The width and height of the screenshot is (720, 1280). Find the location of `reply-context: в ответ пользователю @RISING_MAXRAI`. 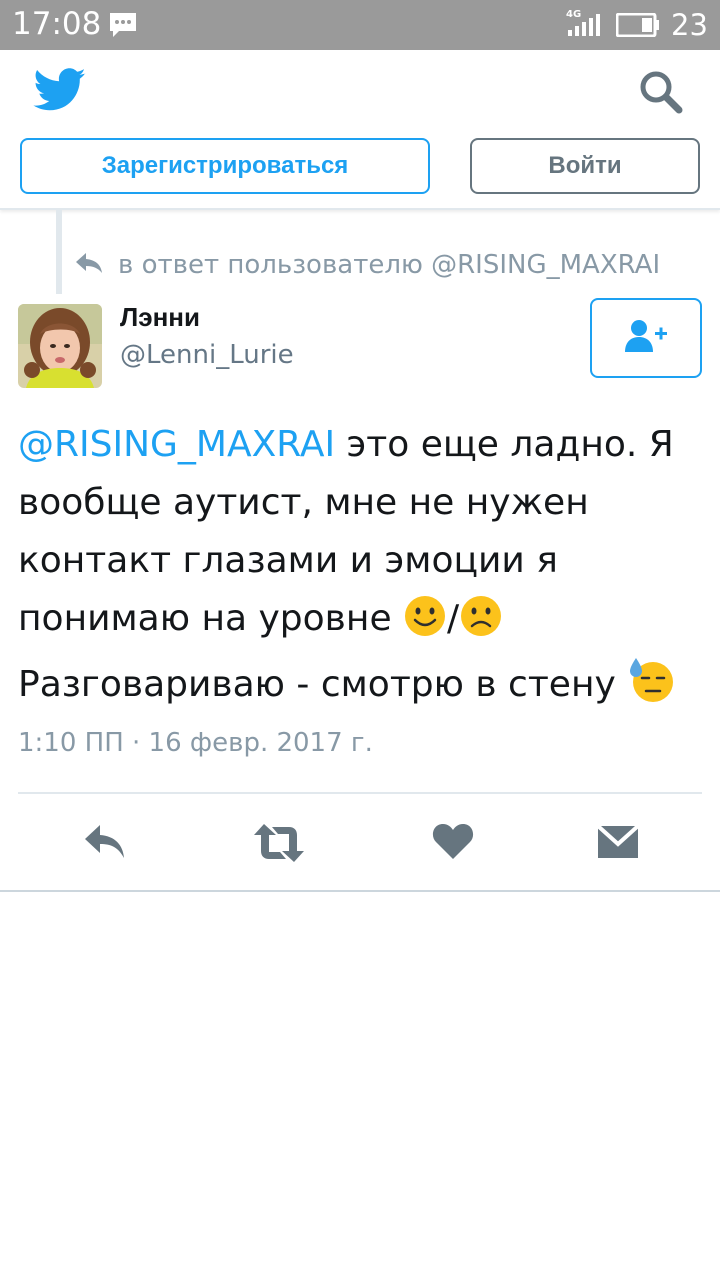

reply-context: в ответ пользователю @RISING_MAXRAI is located at coordinates (367, 265).